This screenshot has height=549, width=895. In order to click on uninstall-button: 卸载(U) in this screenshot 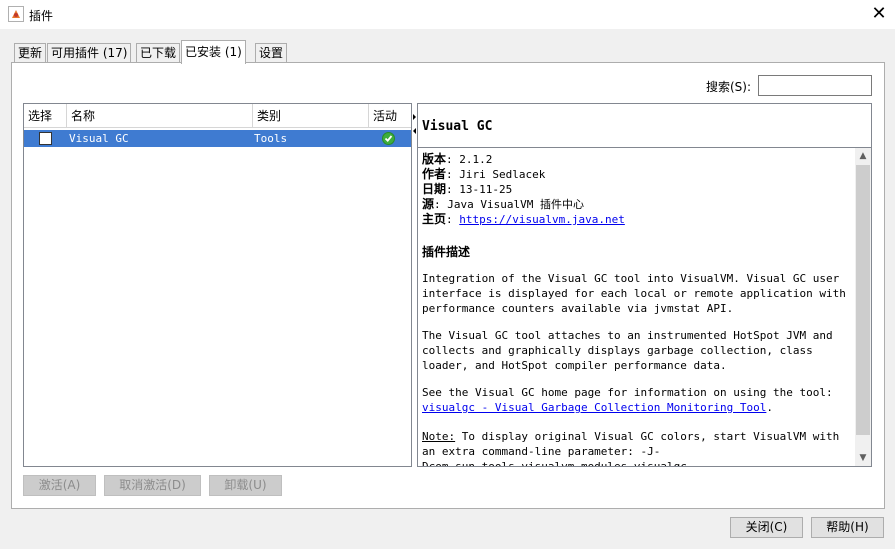, I will do `click(245, 485)`.